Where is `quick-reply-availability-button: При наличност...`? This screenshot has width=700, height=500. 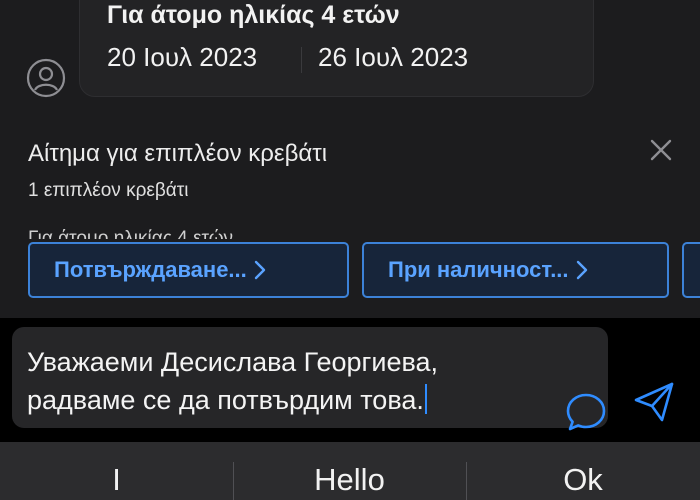
quick-reply-availability-button: При наличност... is located at coordinates (515, 270).